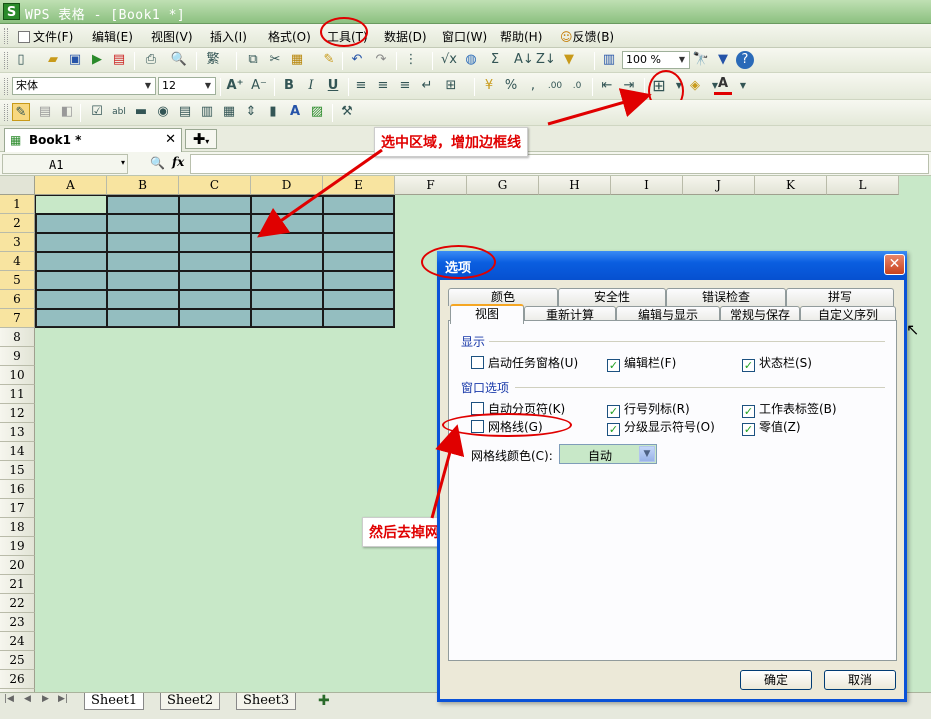 The image size is (931, 719). Describe the element at coordinates (745, 60) in the screenshot. I see `help-icon: ?` at that location.